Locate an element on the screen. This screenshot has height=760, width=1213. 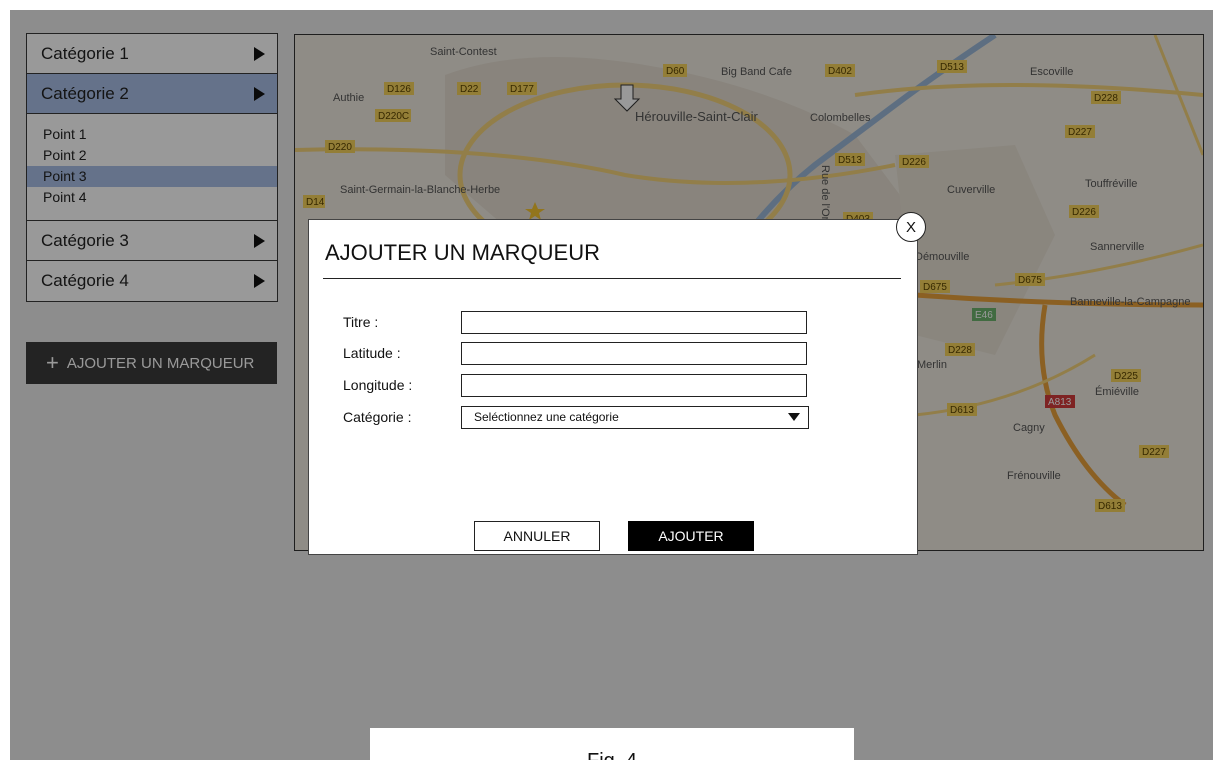
titre-label: Titre : is located at coordinates (361, 322).